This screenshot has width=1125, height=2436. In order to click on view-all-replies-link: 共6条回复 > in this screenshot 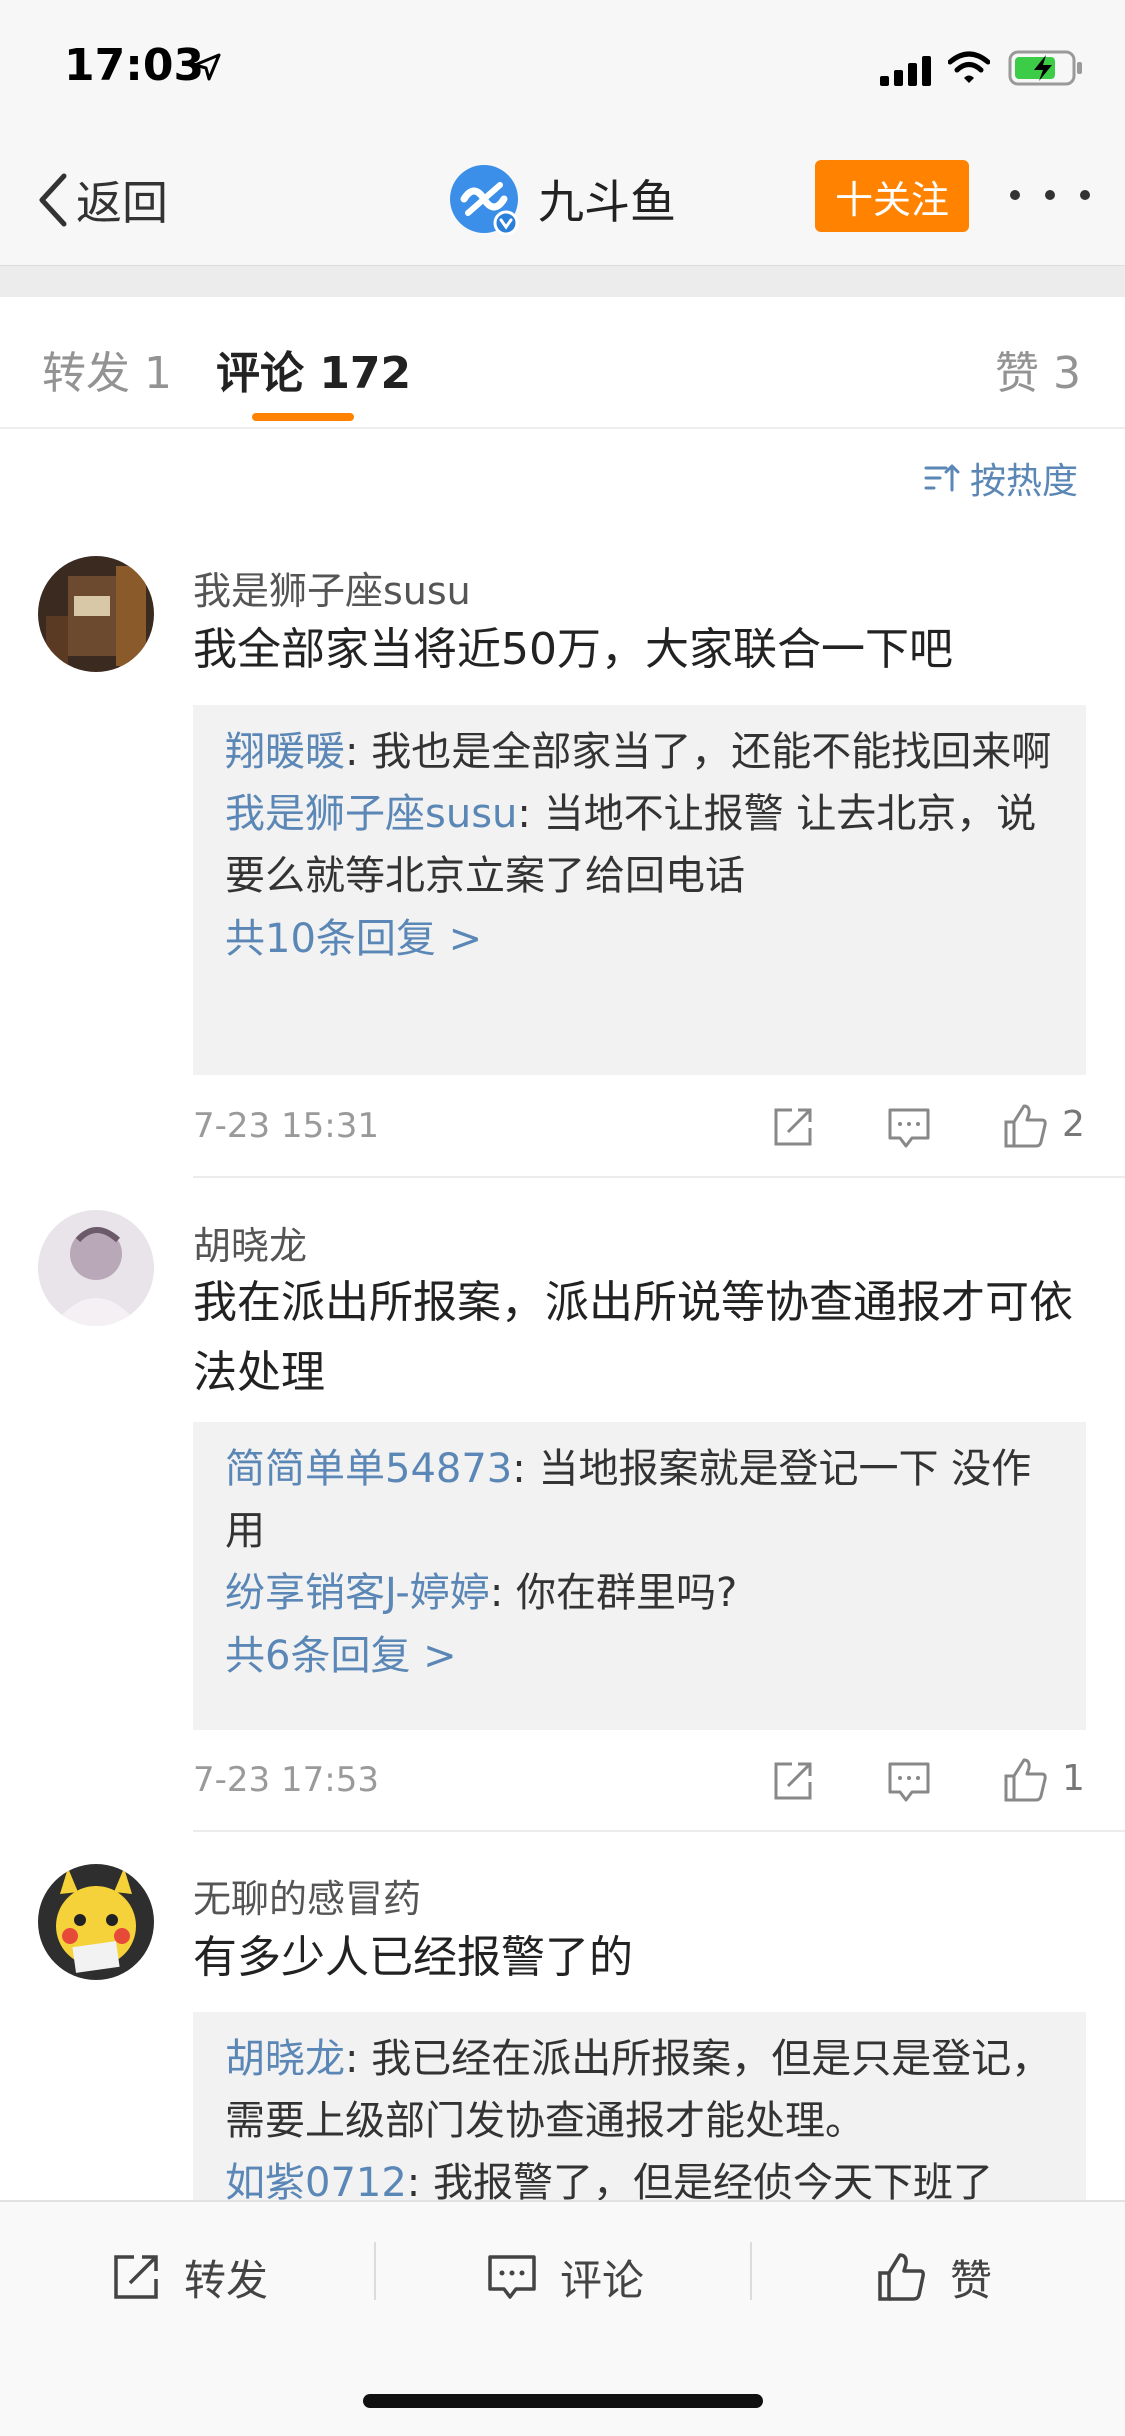, I will do `click(640, 1656)`.